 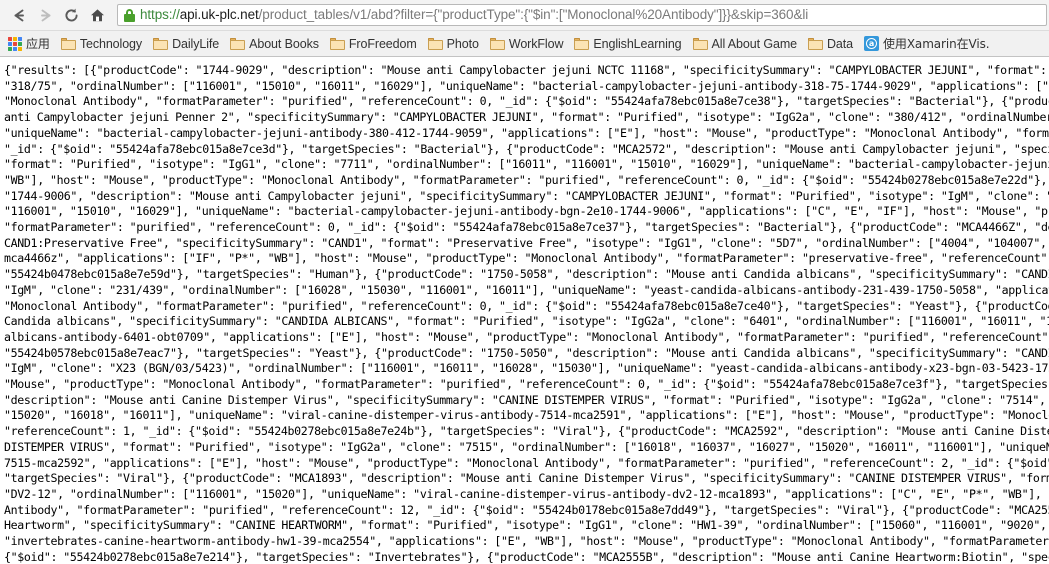 I want to click on bookmark-workflow: WorkFlow, so click(x=528, y=43).